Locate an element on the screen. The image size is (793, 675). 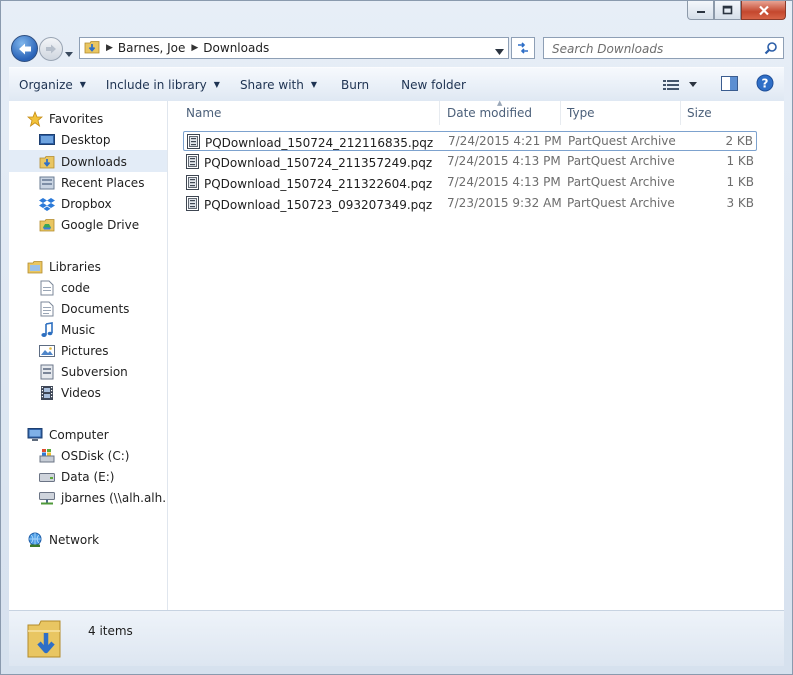
column-header-name: Name is located at coordinates (310, 113).